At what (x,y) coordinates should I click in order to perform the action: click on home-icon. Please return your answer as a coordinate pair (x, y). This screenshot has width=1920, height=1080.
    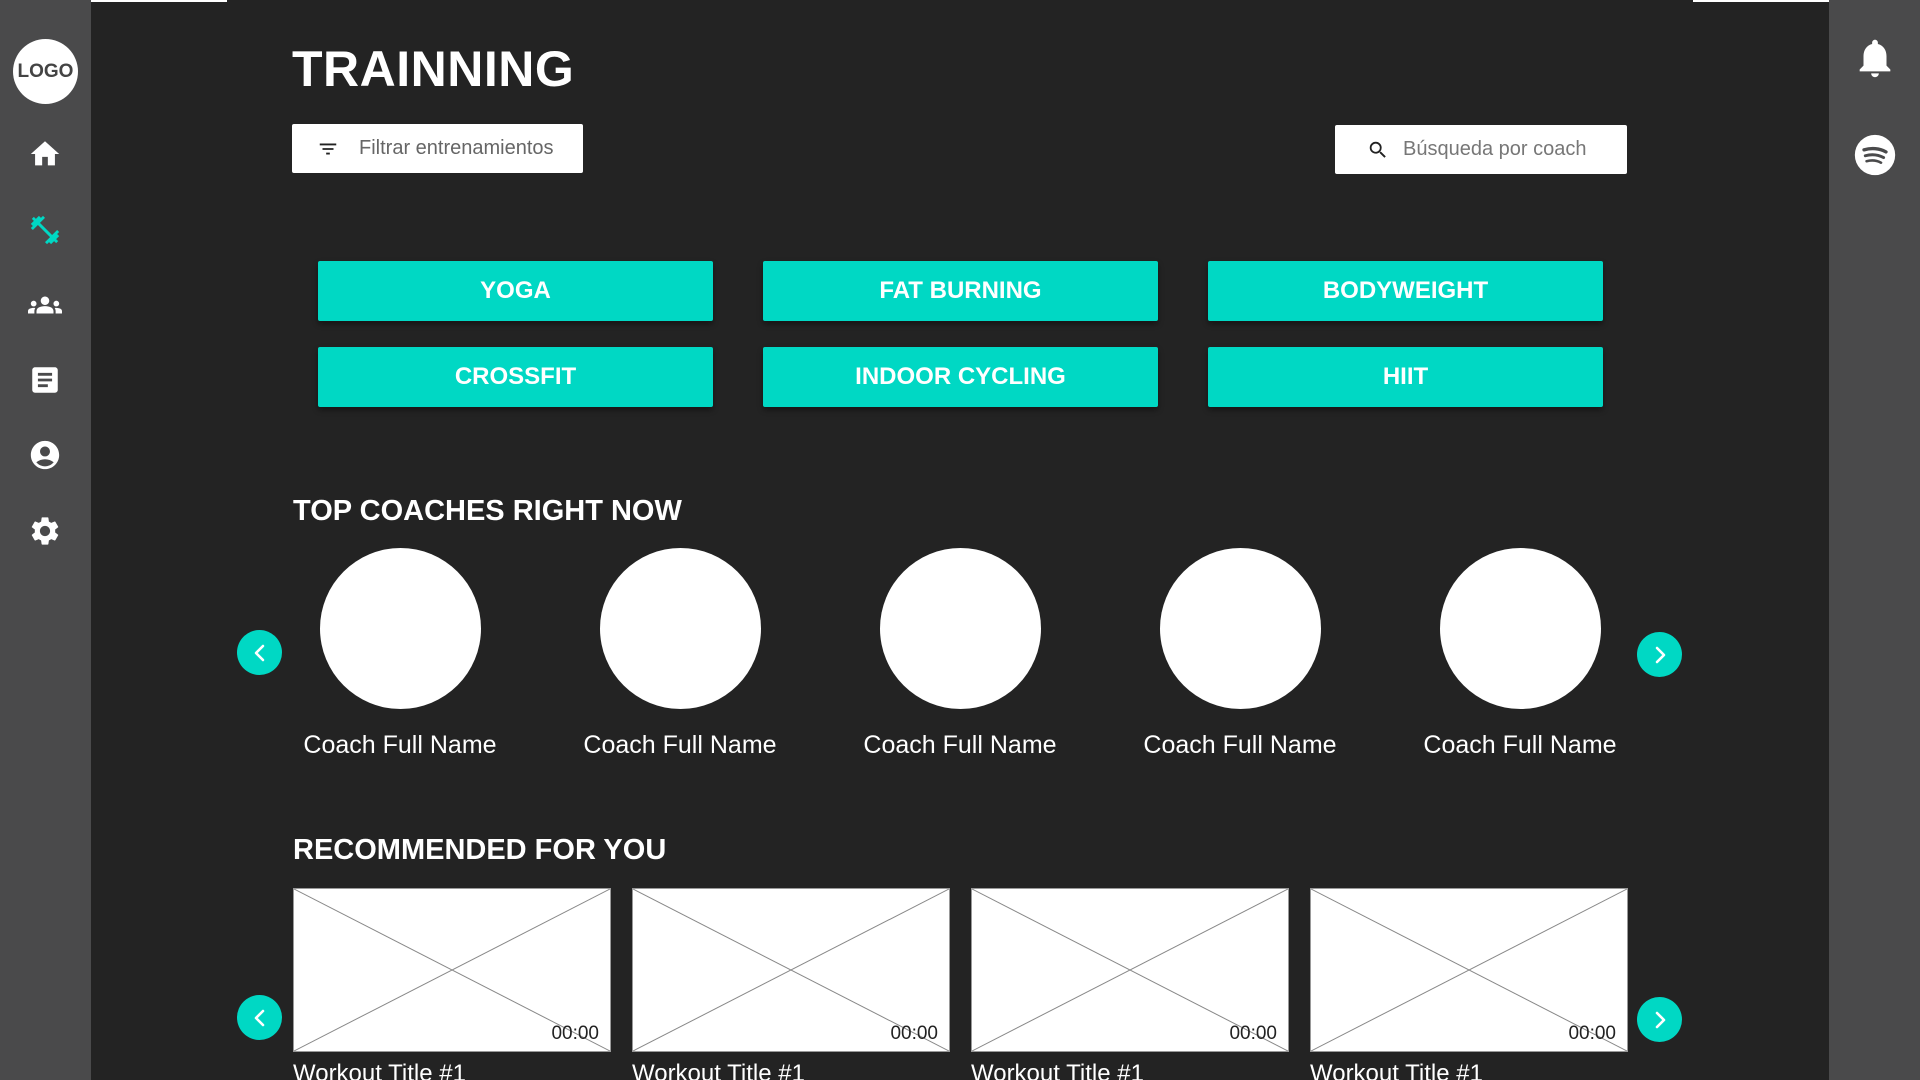
    Looking at the image, I should click on (45, 153).